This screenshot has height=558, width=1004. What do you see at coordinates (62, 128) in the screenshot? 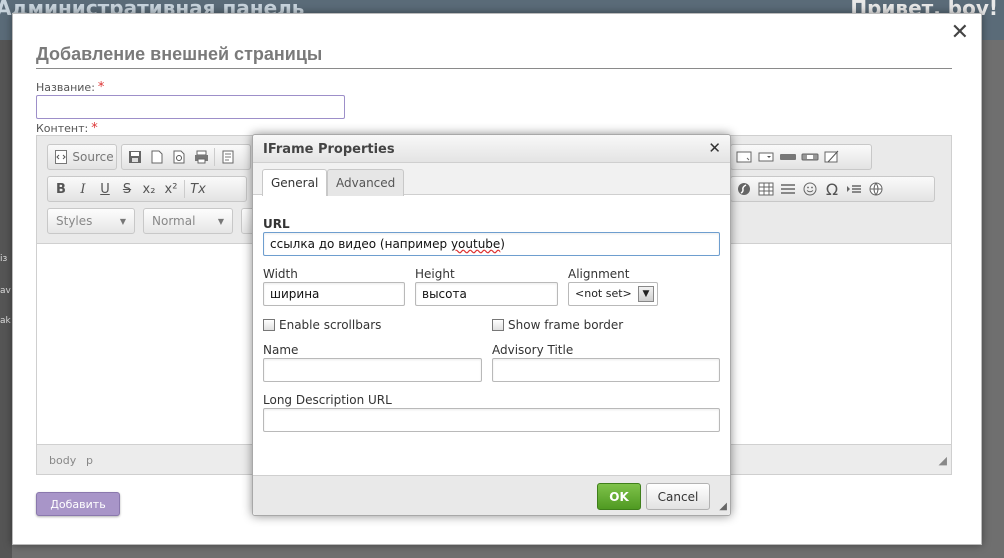
I see `content-label-text: Контент:` at bounding box center [62, 128].